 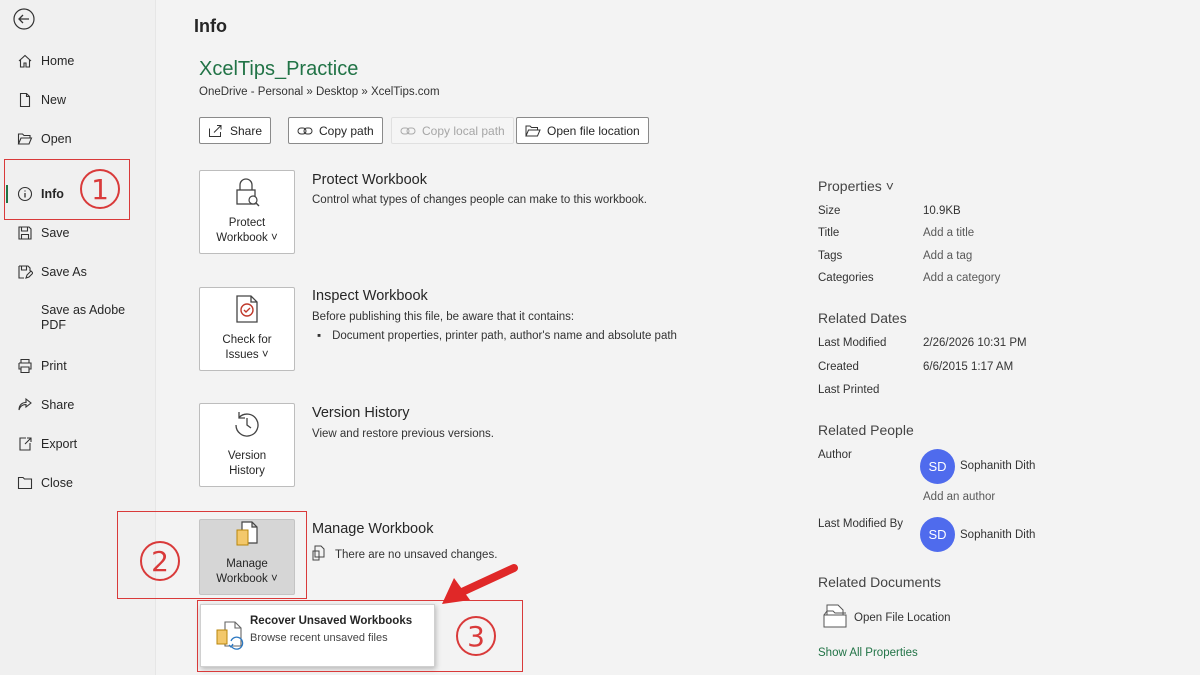 What do you see at coordinates (54, 100) in the screenshot?
I see `sidebar-item-label: New` at bounding box center [54, 100].